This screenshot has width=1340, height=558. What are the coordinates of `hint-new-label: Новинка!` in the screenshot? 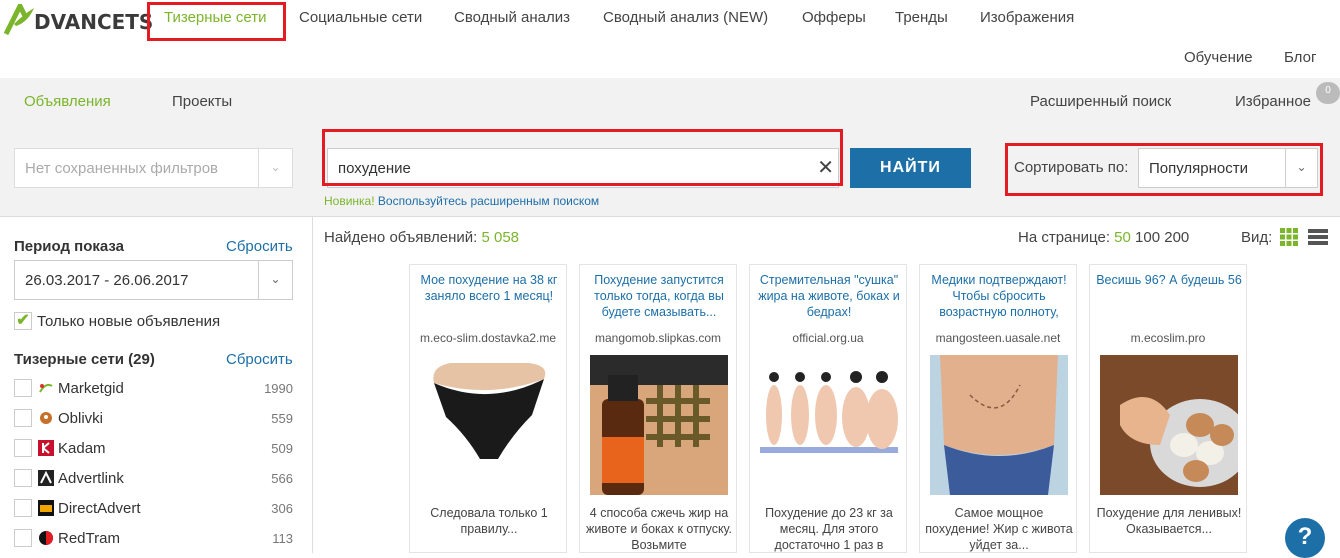 It's located at (349, 201).